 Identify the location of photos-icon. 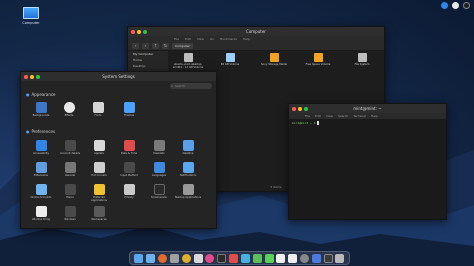
(210, 258).